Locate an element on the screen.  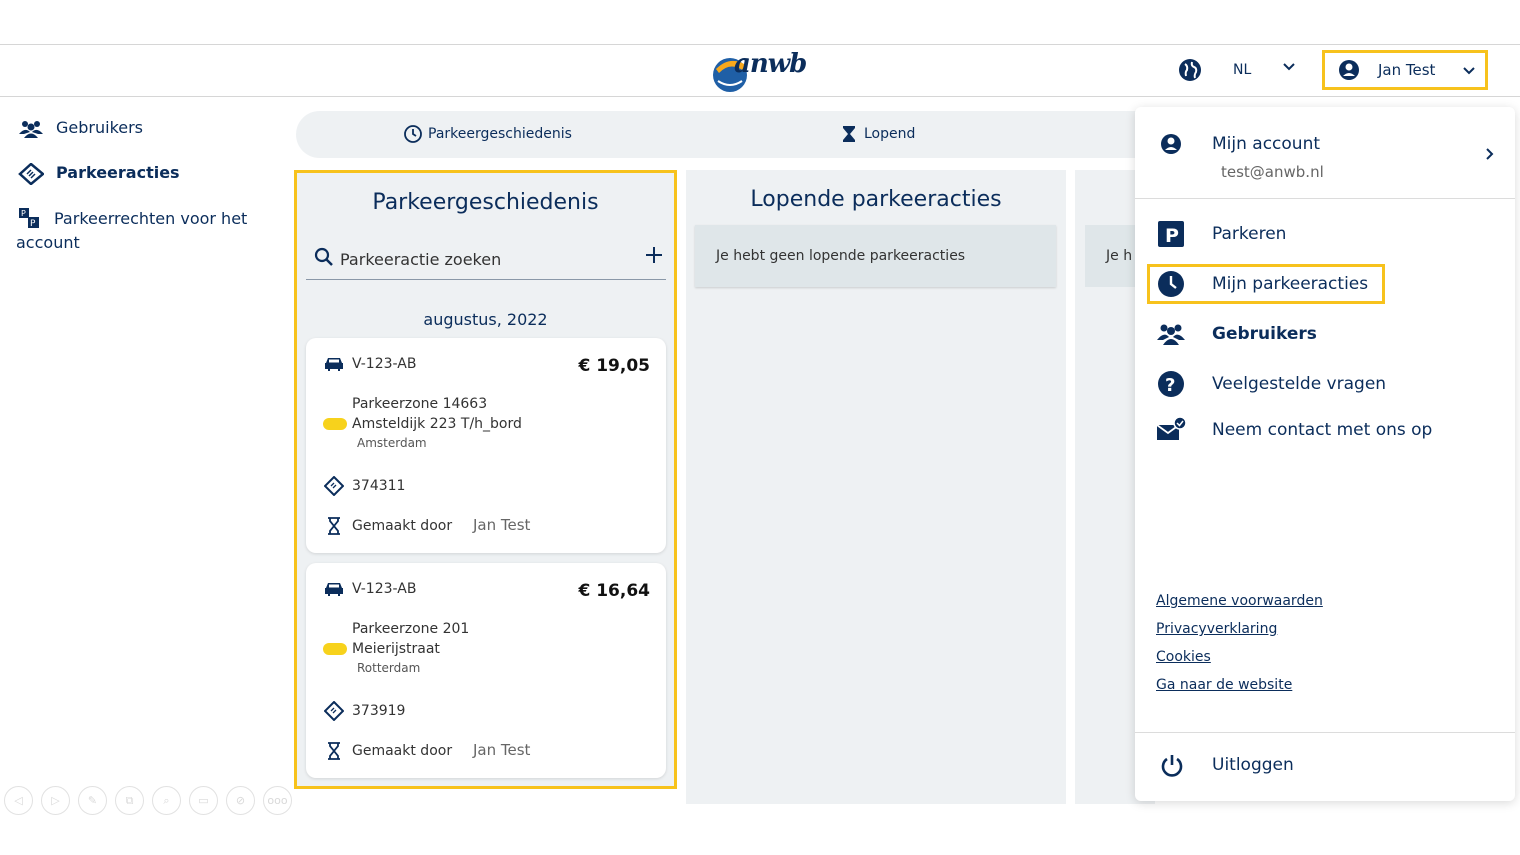
price: € 16,64 is located at coordinates (614, 591).